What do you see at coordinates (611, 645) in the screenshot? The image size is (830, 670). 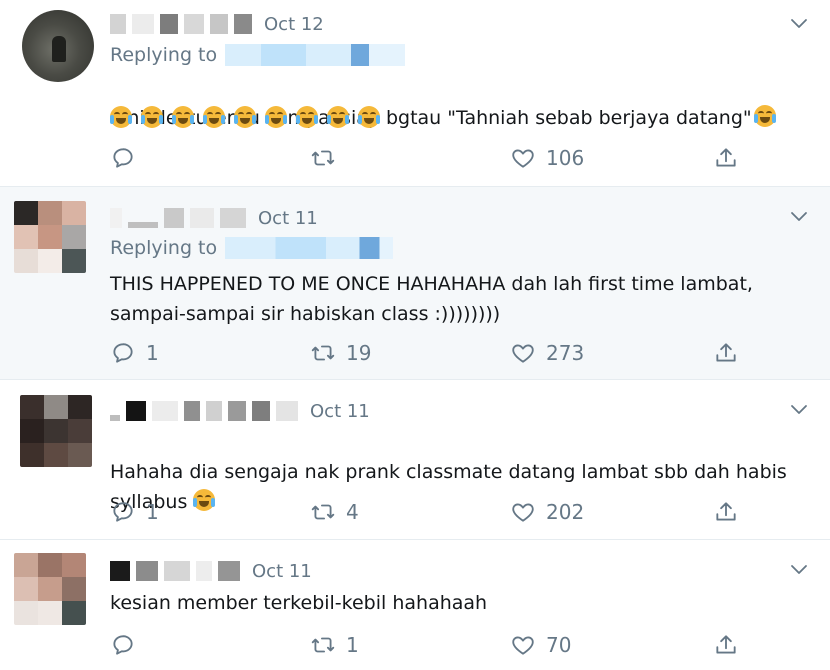 I see `like-button: 70` at bounding box center [611, 645].